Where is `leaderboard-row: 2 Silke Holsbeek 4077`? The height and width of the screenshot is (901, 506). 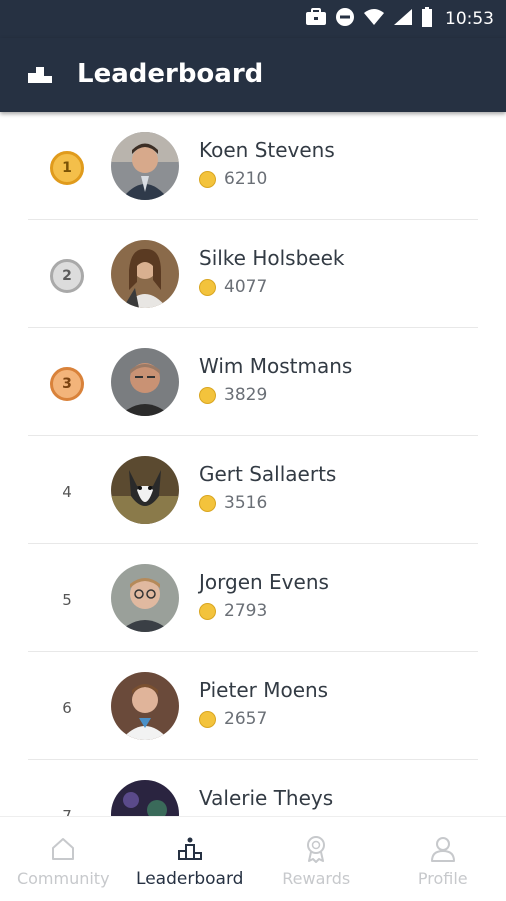
leaderboard-row: 2 Silke Holsbeek 4077 is located at coordinates (253, 274).